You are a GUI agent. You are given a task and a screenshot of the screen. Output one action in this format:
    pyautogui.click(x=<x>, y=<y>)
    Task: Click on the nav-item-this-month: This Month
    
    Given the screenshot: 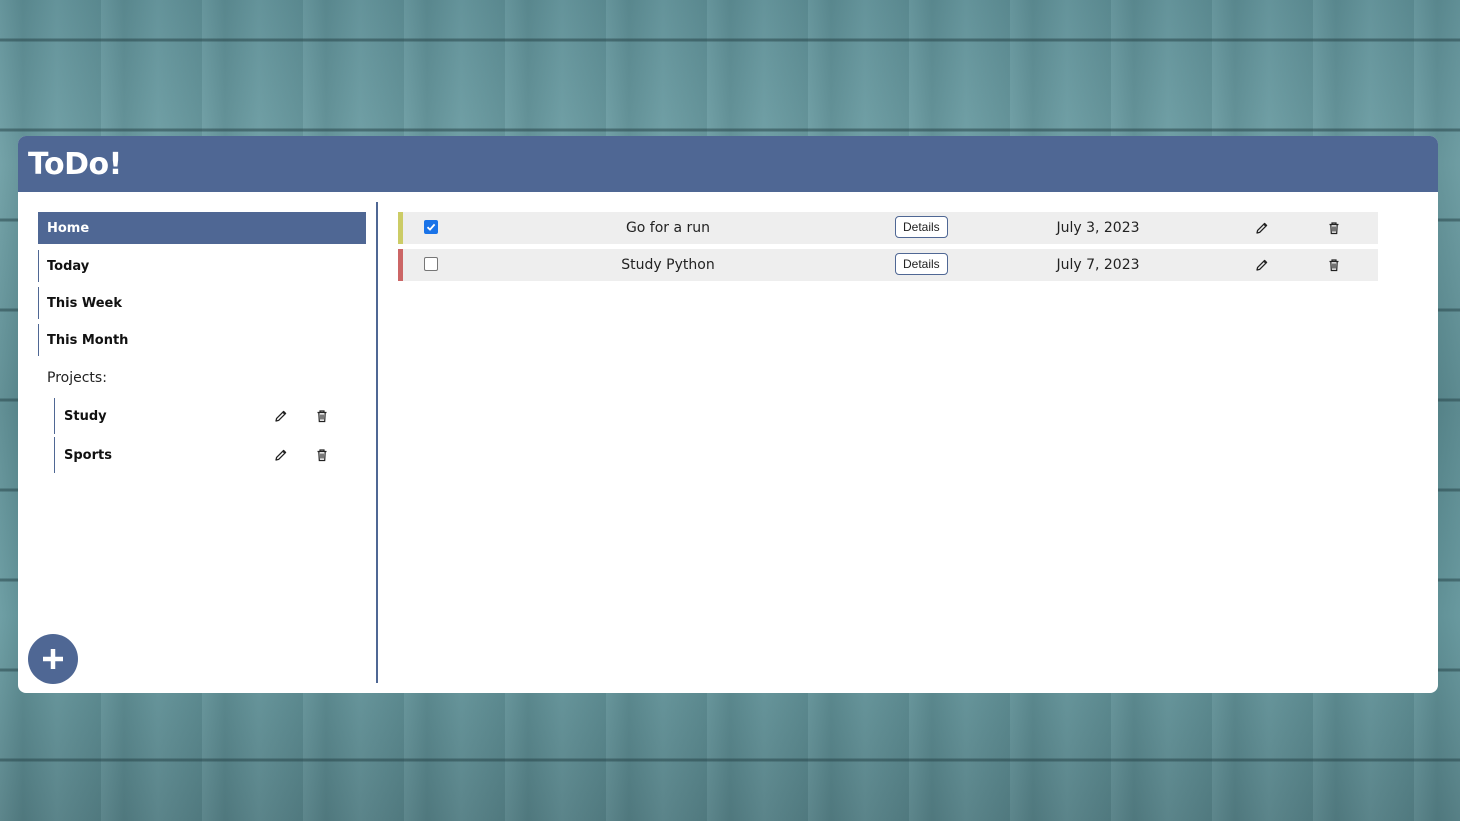 What is the action you would take?
    pyautogui.click(x=202, y=340)
    